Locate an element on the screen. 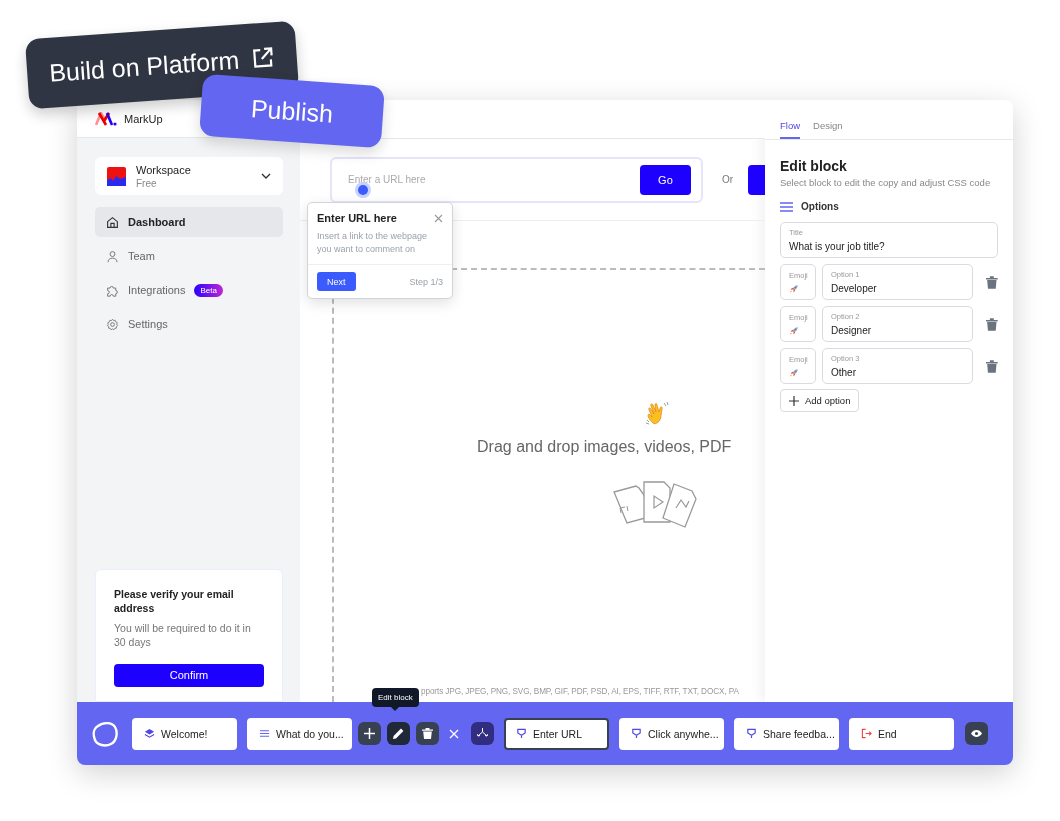 This screenshot has height=821, width=1060. beta-badge: Beta is located at coordinates (208, 290).